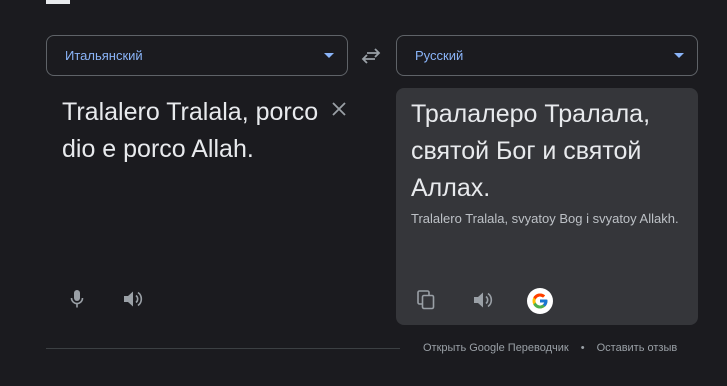 This screenshot has width=727, height=386. I want to click on feedback-link: Оставить отзыв, so click(637, 348).